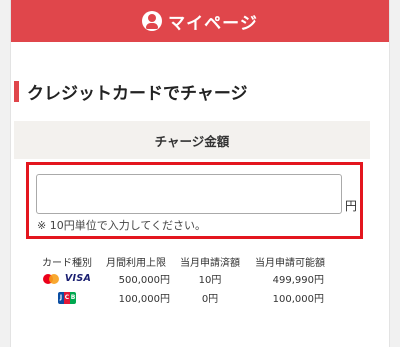 Image resolution: width=400 pixels, height=347 pixels. Describe the element at coordinates (185, 297) in the screenshot. I see `table-row: JCB 100,000円 0円 100,000円` at that location.